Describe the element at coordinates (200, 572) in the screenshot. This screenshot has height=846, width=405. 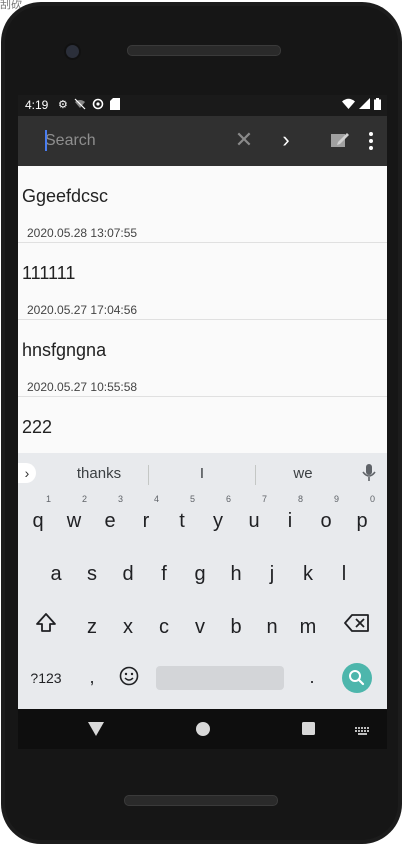
I see `key-g: g` at that location.